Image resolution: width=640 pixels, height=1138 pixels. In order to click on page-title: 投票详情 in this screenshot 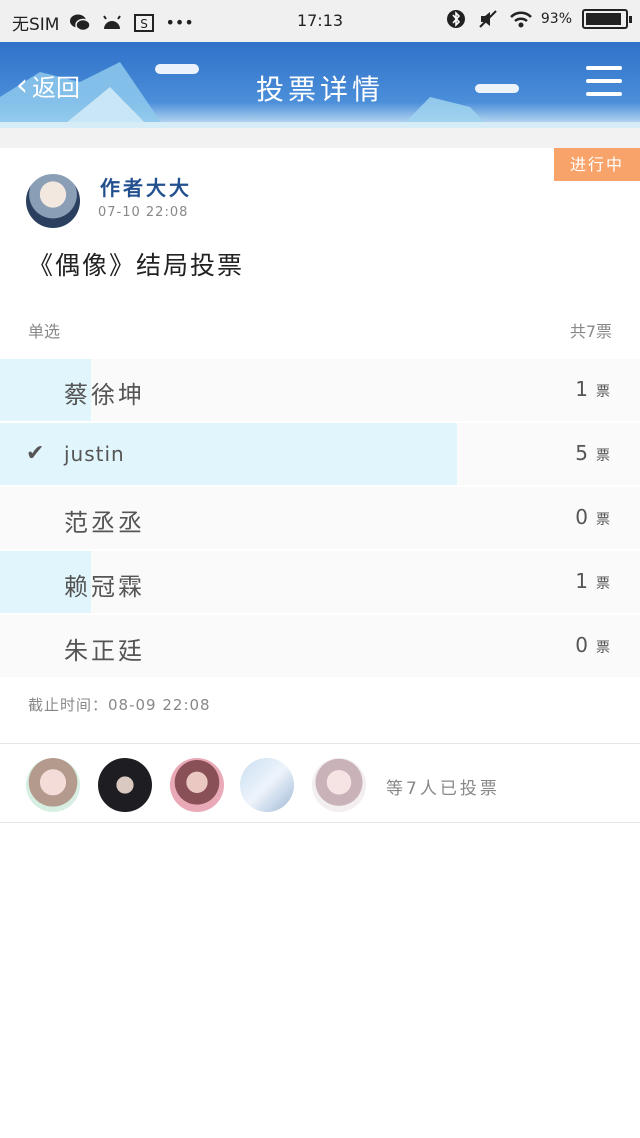, I will do `click(319, 89)`.